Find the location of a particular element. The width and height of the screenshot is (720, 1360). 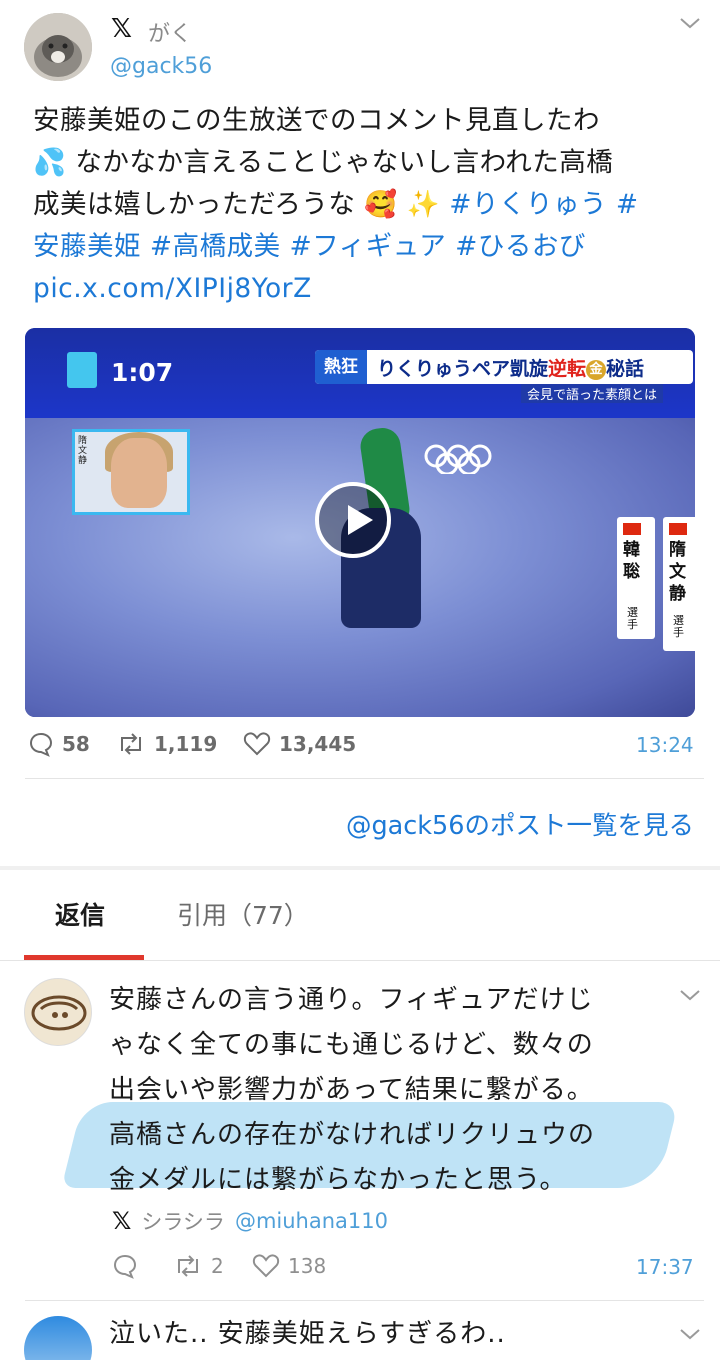

view-all-posts-link: @gack56のポスト一覧を見る is located at coordinates (520, 823).